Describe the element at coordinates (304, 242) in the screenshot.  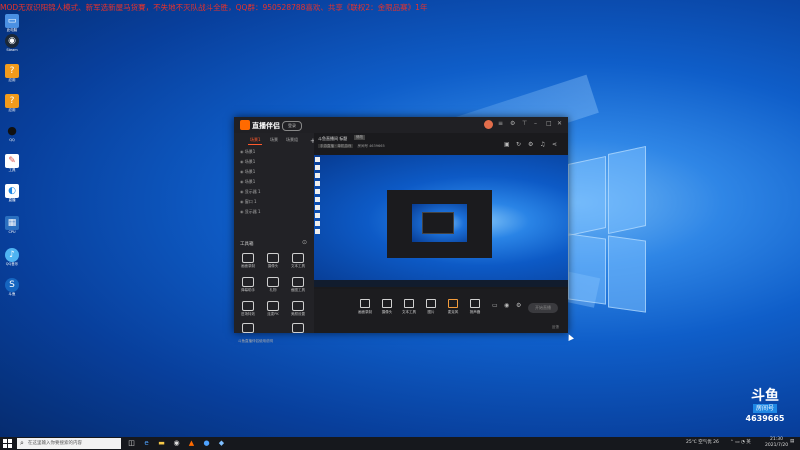
I see `toolbox-settings-icon: ⊙` at that location.